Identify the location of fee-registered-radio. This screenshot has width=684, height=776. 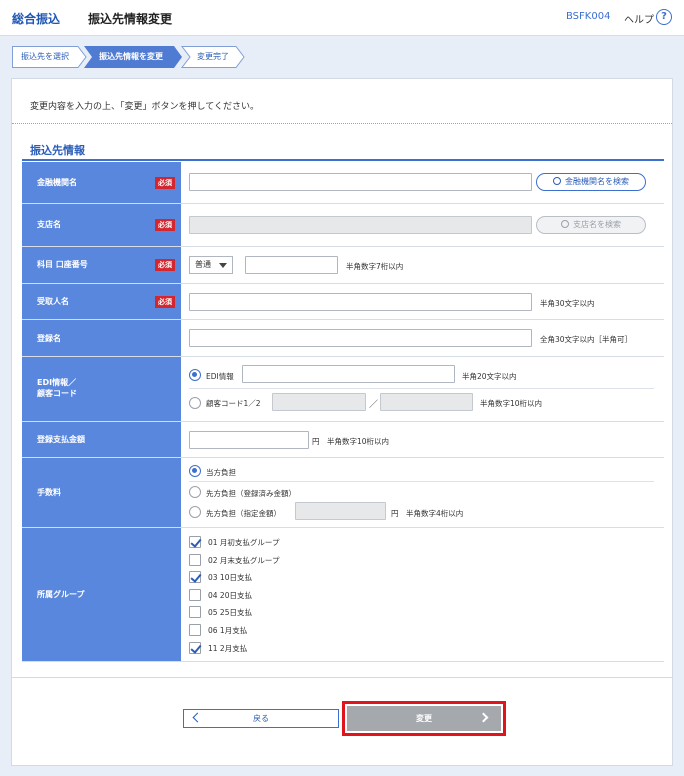
(195, 492).